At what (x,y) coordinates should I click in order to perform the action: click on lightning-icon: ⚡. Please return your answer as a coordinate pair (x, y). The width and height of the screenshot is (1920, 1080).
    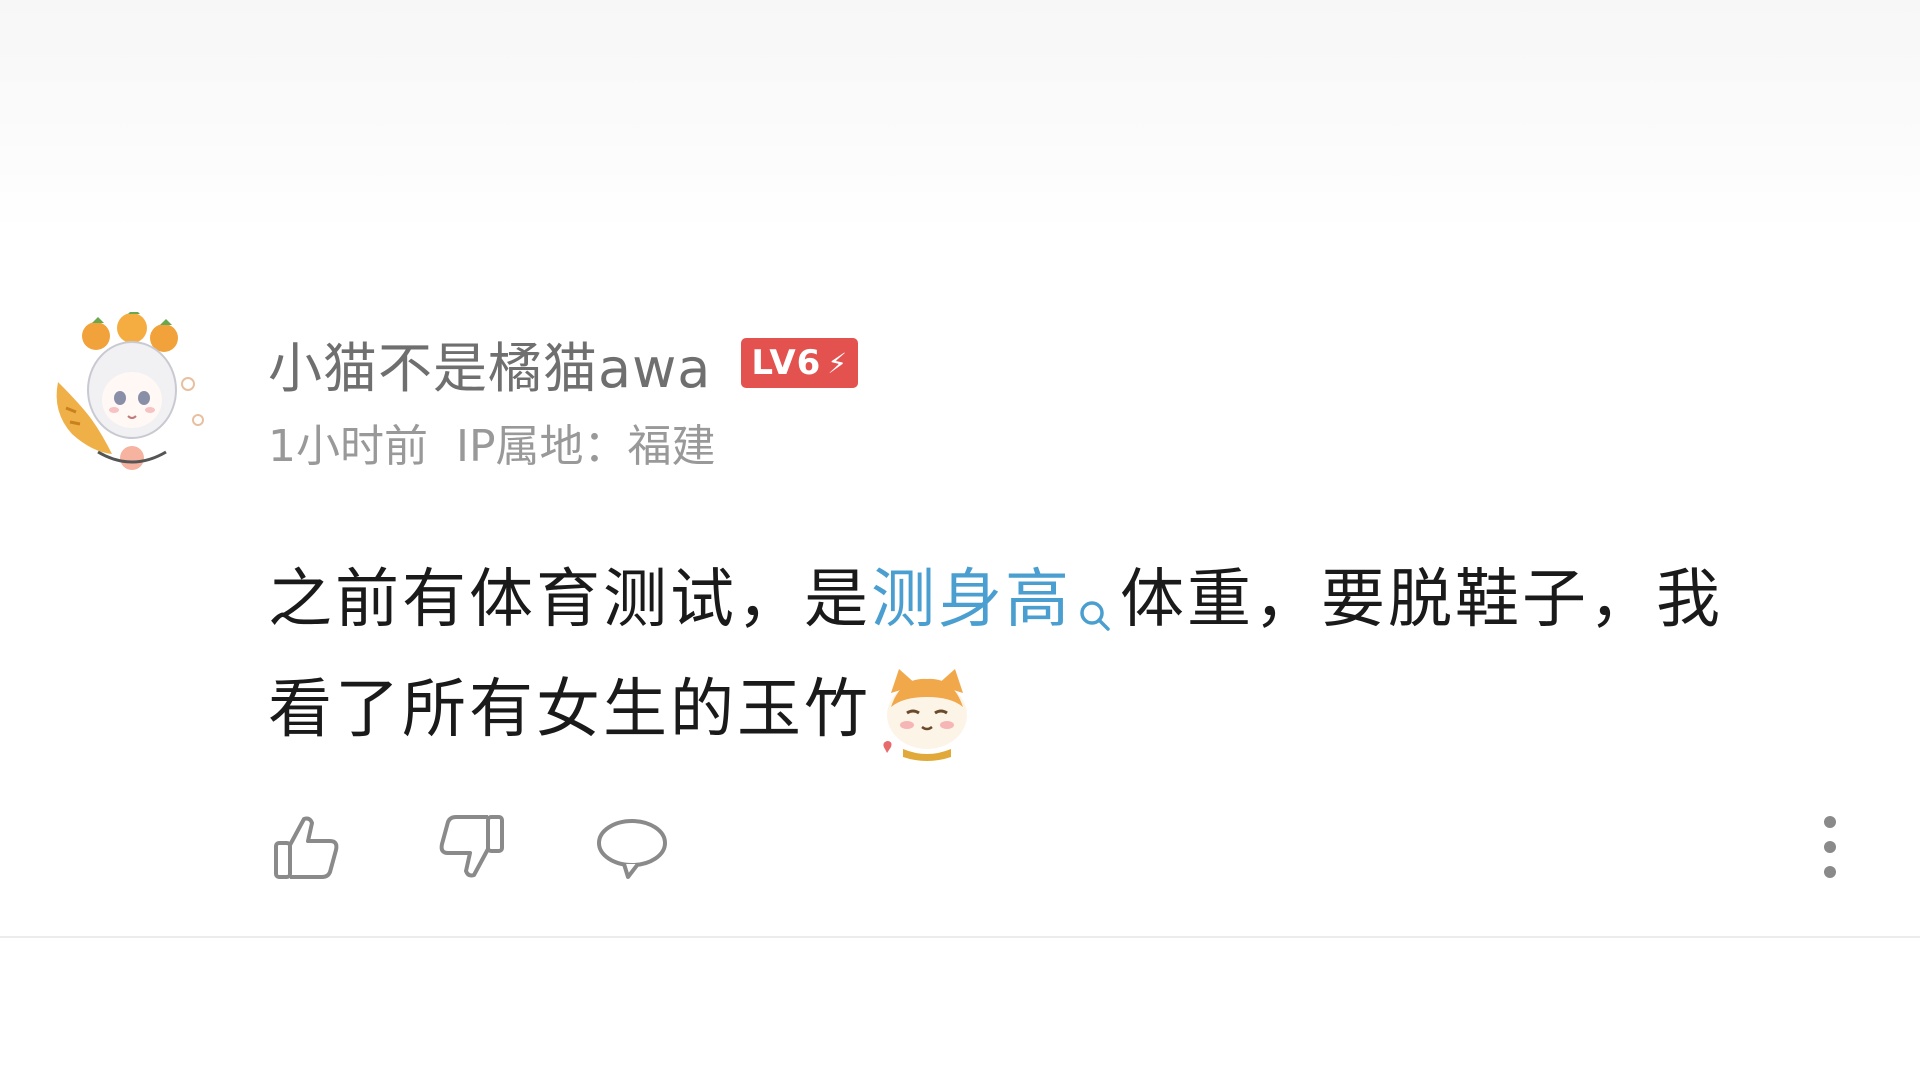
    Looking at the image, I should click on (837, 363).